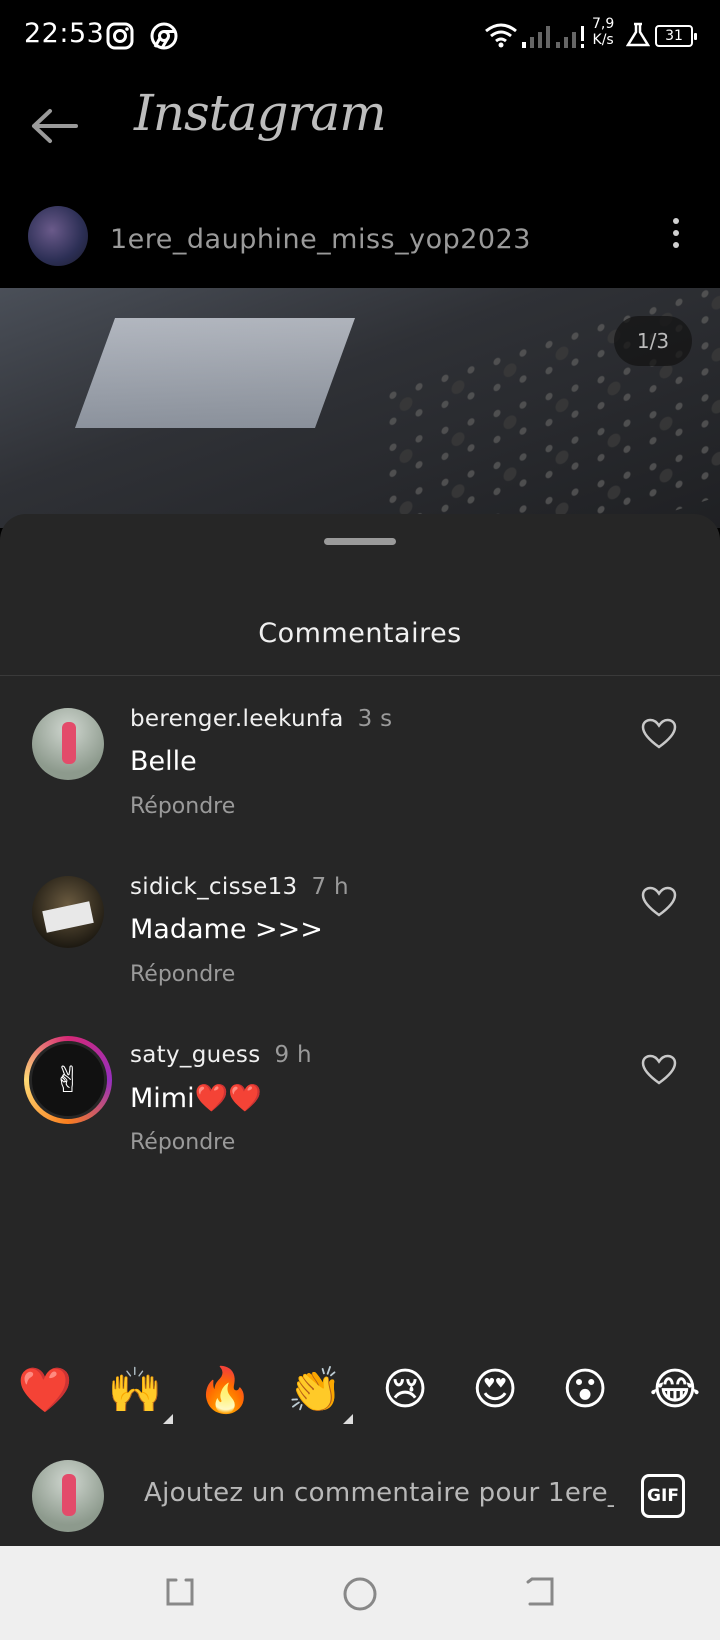  Describe the element at coordinates (164, 38) in the screenshot. I see `chrome-icon` at that location.